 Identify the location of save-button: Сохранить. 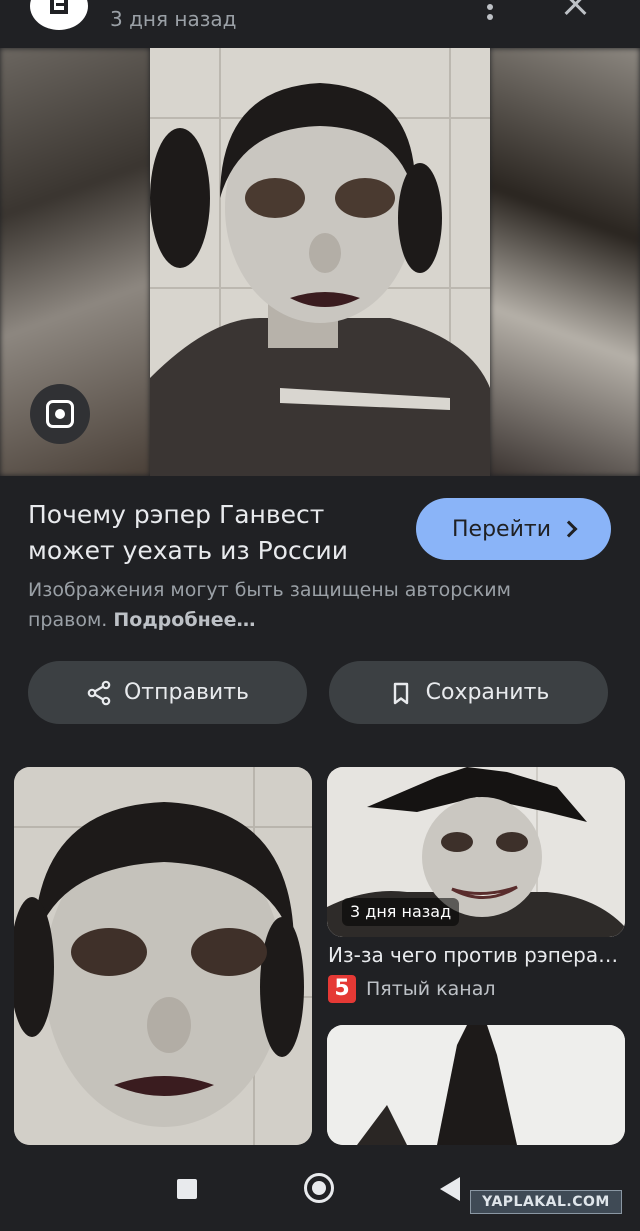
(468, 692).